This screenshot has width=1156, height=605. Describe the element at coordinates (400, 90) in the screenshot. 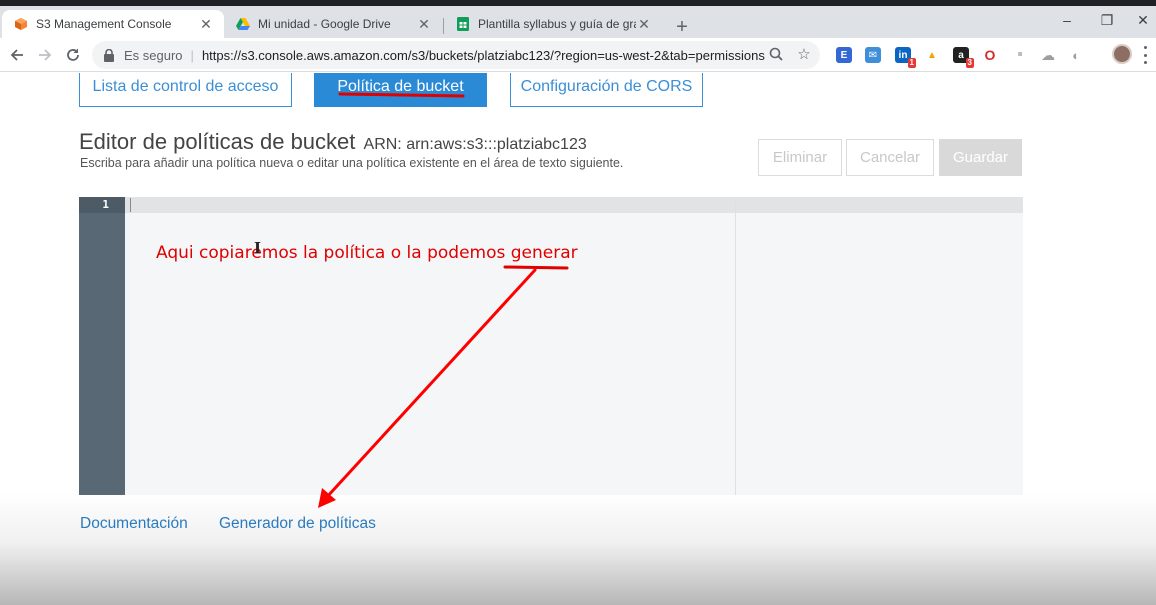

I see `tab-bucket-policy: Política de bucket` at that location.